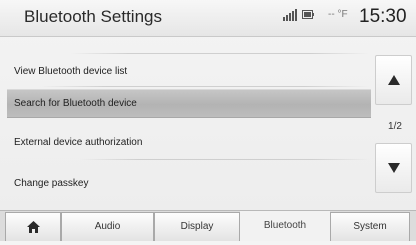  What do you see at coordinates (338, 14) in the screenshot?
I see `temperature-readout: -- °F` at bounding box center [338, 14].